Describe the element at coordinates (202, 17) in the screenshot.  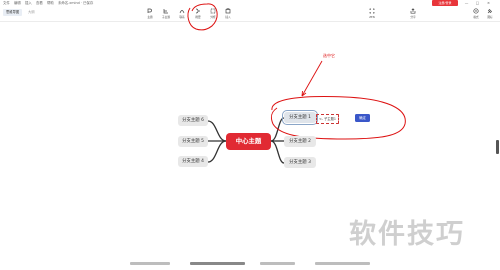
I see `tool-highlight-circle` at that location.